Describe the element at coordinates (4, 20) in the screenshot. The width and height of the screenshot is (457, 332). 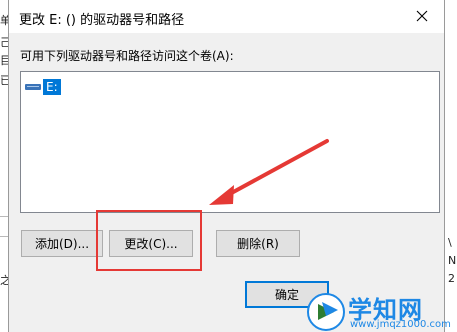
I see `background-text: 单` at that location.